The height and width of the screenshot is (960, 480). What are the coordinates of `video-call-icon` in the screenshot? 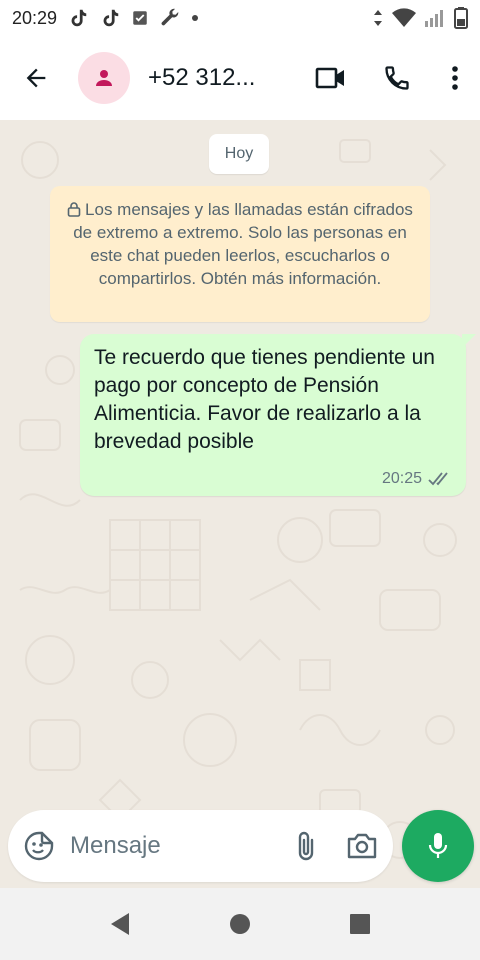 It's located at (329, 78).